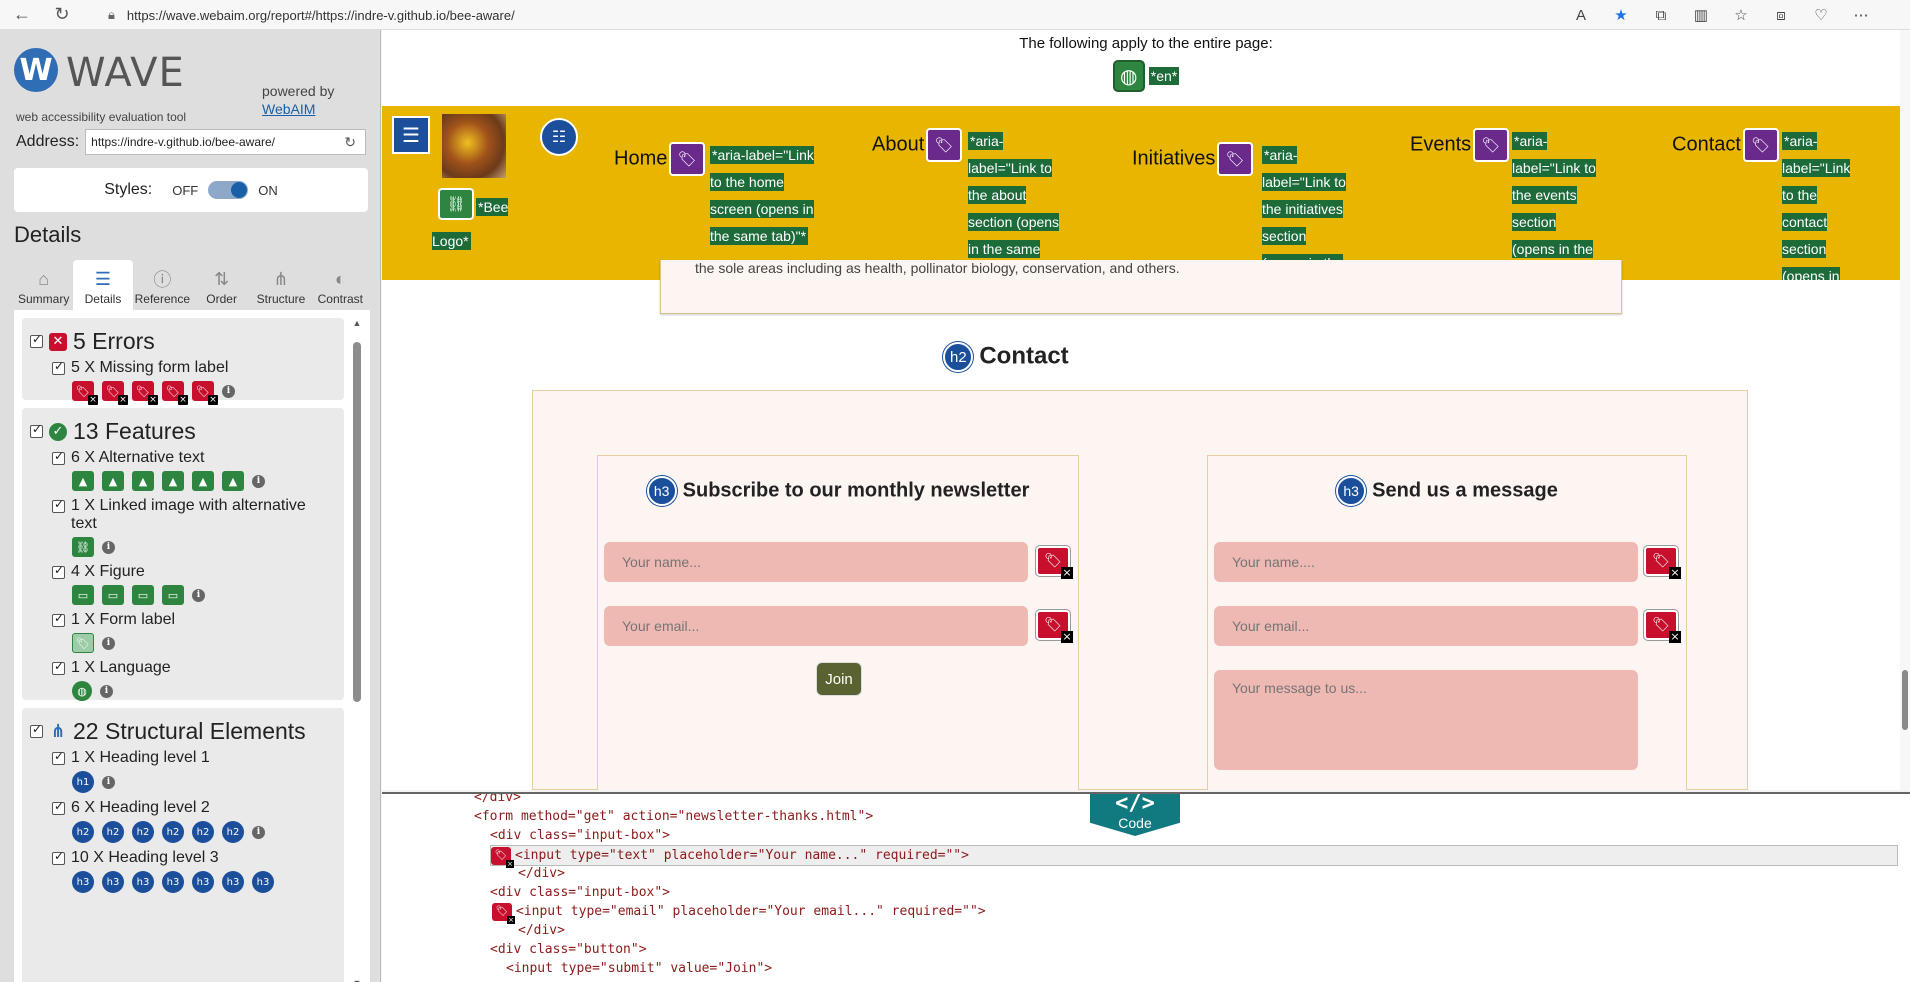 This screenshot has height=982, width=1910. What do you see at coordinates (350, 142) in the screenshot?
I see `refresh-icon: ↻` at bounding box center [350, 142].